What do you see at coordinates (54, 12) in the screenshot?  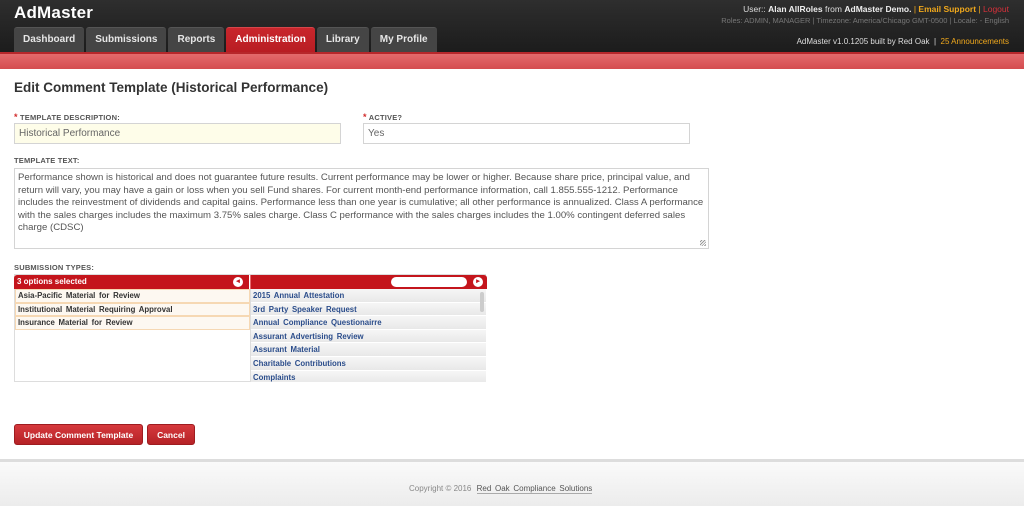 I see `app-logo: AdMaster` at bounding box center [54, 12].